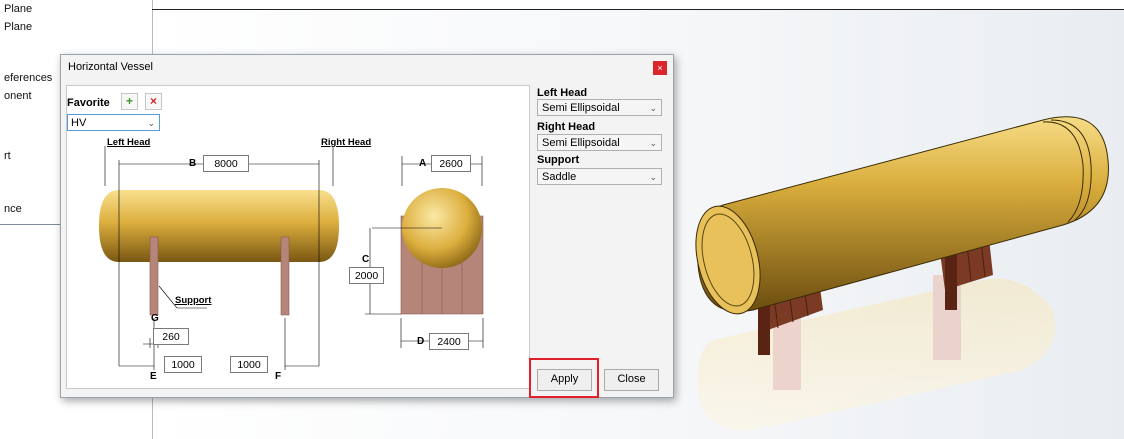 The image size is (1124, 439). Describe the element at coordinates (79, 123) in the screenshot. I see `favorite-select-value: HV` at that location.